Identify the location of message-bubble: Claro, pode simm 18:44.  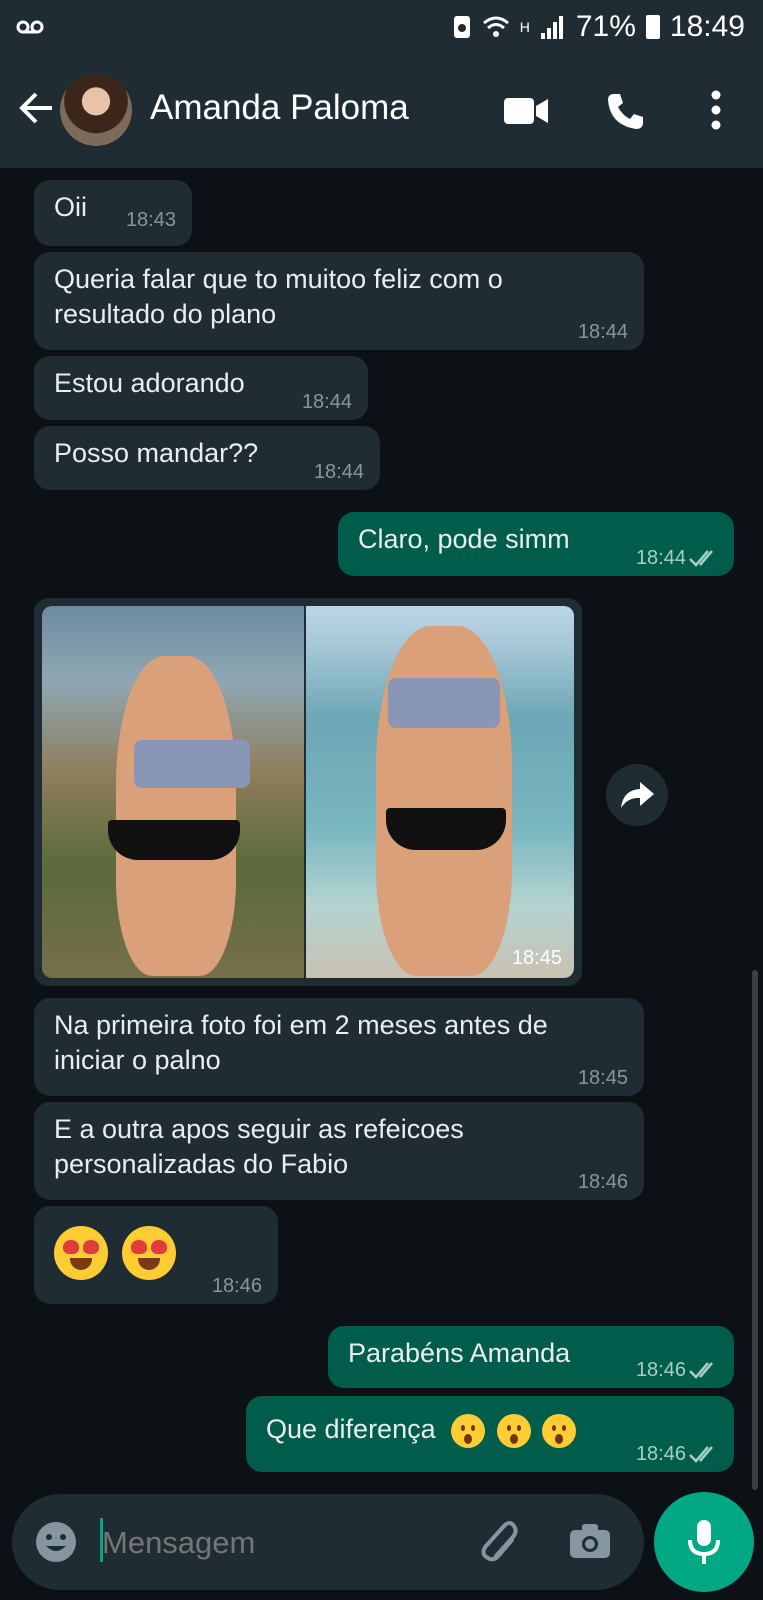
(536, 544).